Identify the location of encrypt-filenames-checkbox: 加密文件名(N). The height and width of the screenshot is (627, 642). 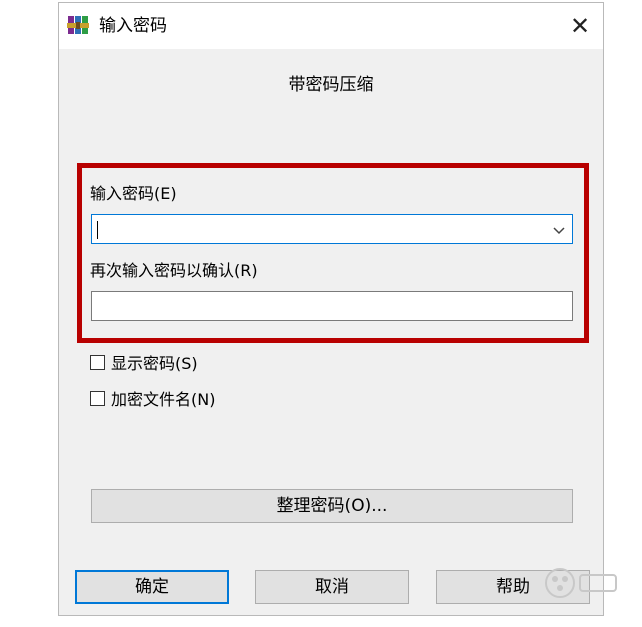
(152, 398).